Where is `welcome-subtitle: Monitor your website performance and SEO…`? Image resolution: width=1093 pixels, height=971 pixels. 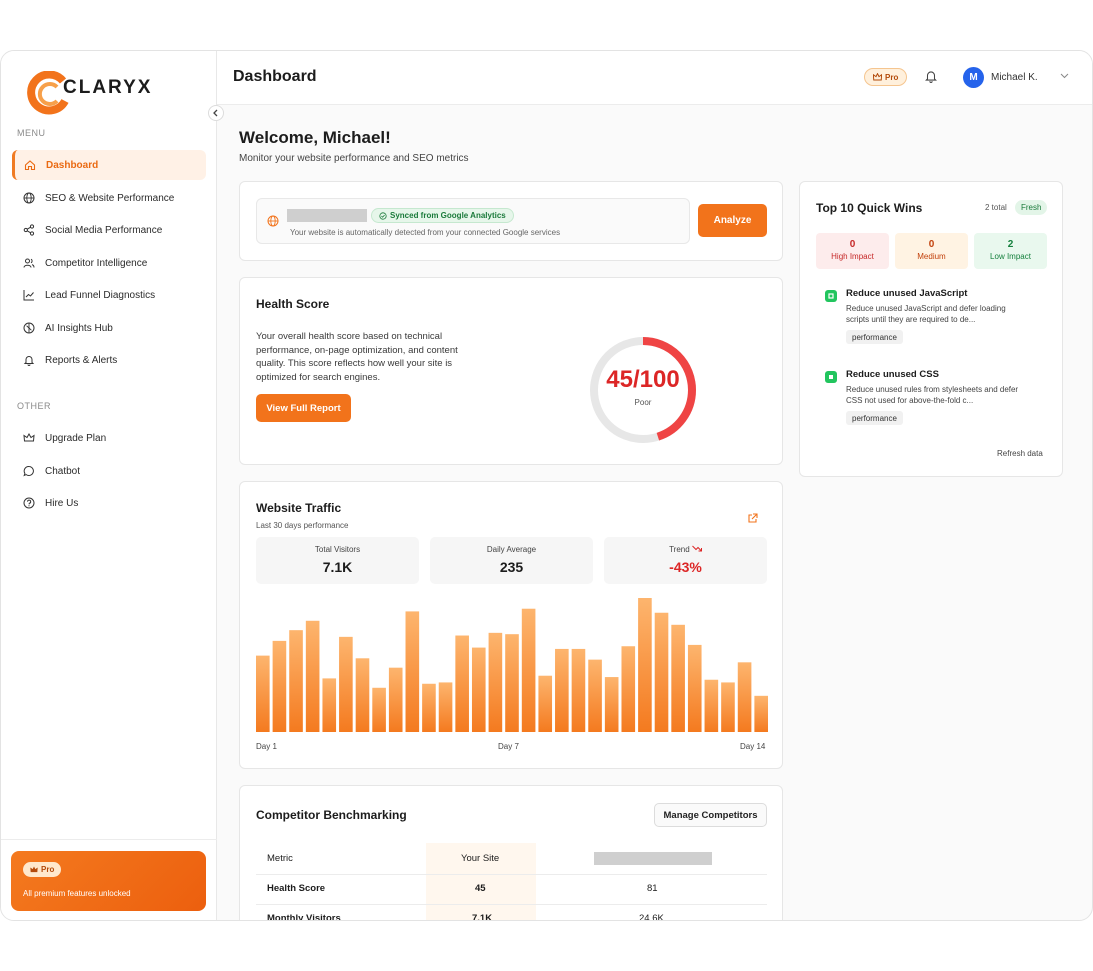 welcome-subtitle: Monitor your website performance and SEO… is located at coordinates (354, 158).